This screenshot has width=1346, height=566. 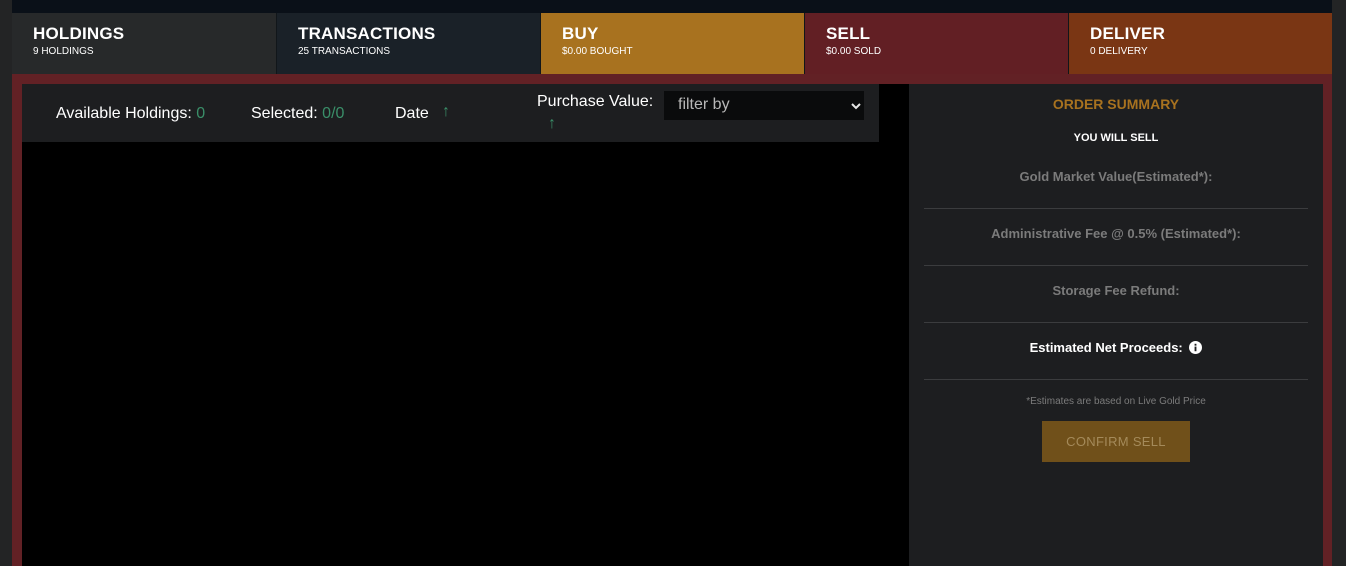 I want to click on selected-value: 0/0, so click(x=333, y=113).